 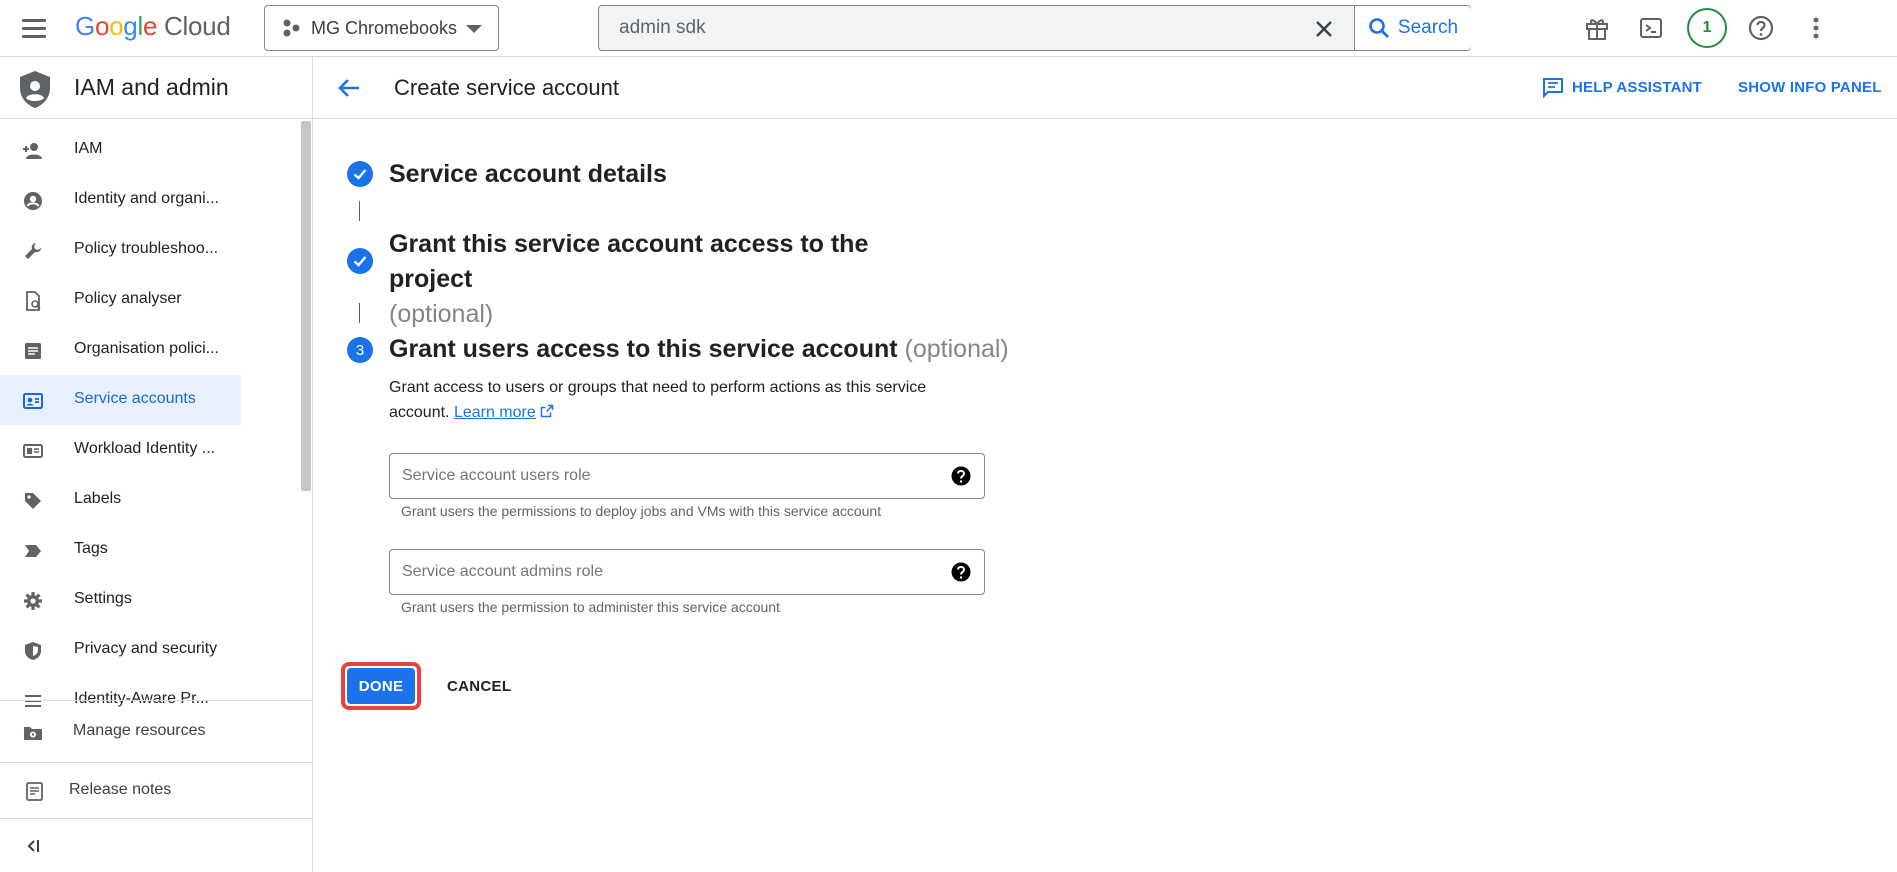 I want to click on tag-icon, so click(x=33, y=551).